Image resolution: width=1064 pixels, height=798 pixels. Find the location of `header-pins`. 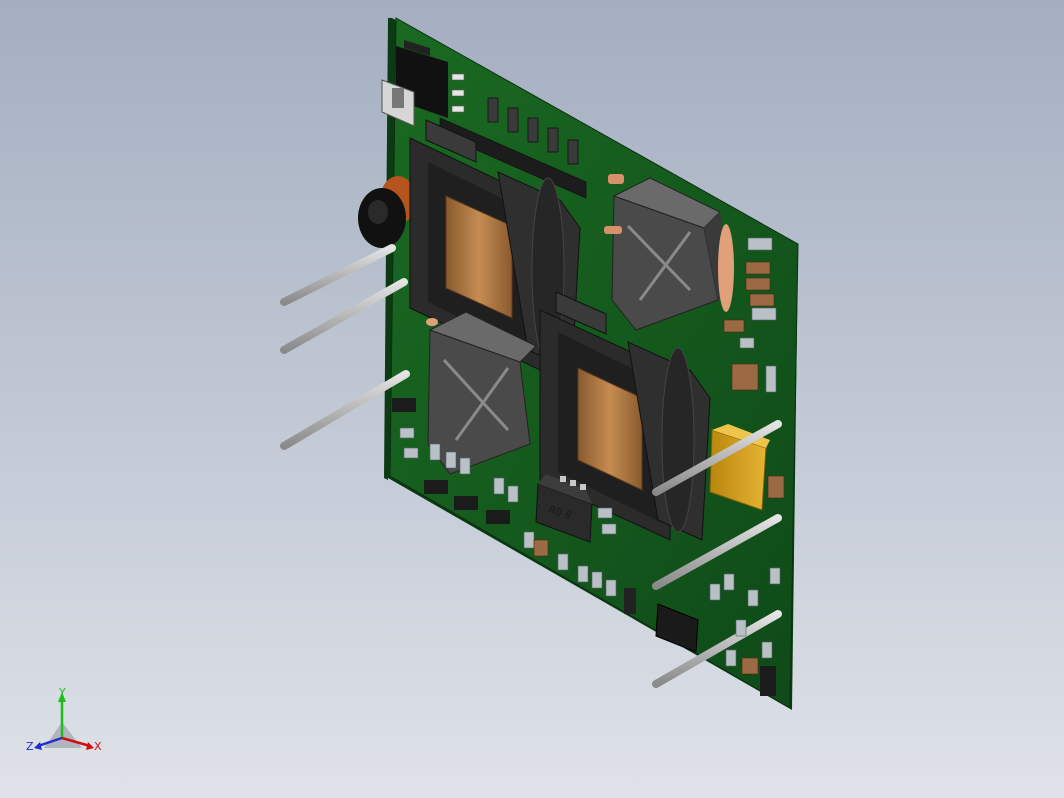

header-pins is located at coordinates (458, 93).